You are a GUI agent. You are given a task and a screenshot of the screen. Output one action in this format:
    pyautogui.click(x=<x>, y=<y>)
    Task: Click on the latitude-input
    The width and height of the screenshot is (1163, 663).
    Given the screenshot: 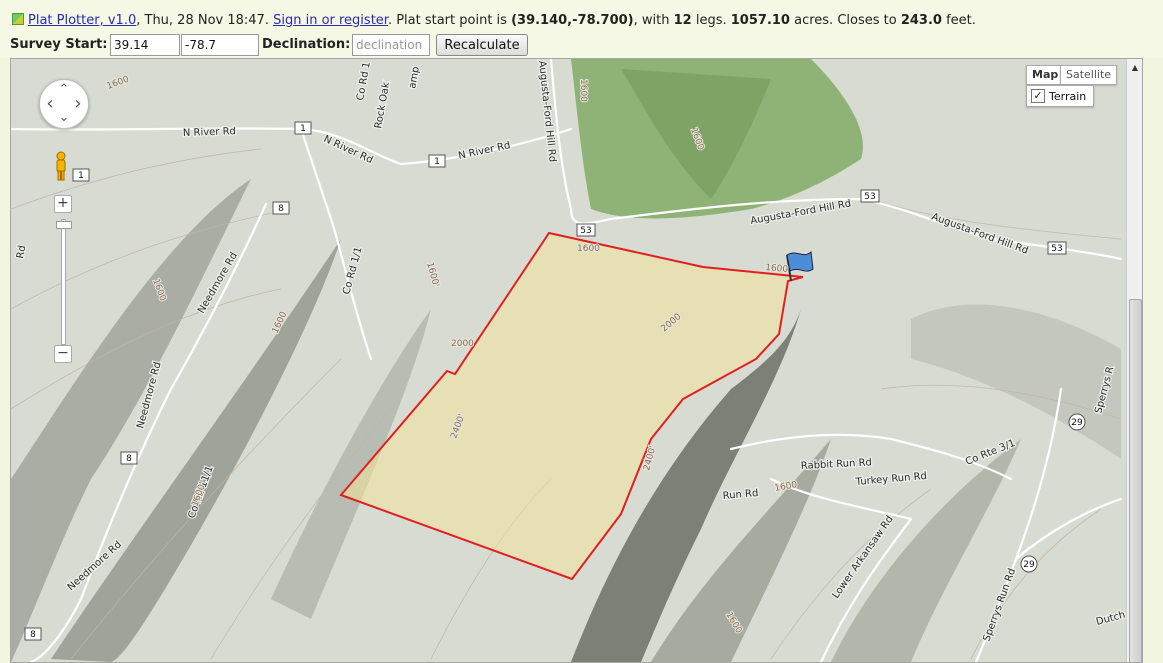 What is the action you would take?
    pyautogui.click(x=145, y=45)
    